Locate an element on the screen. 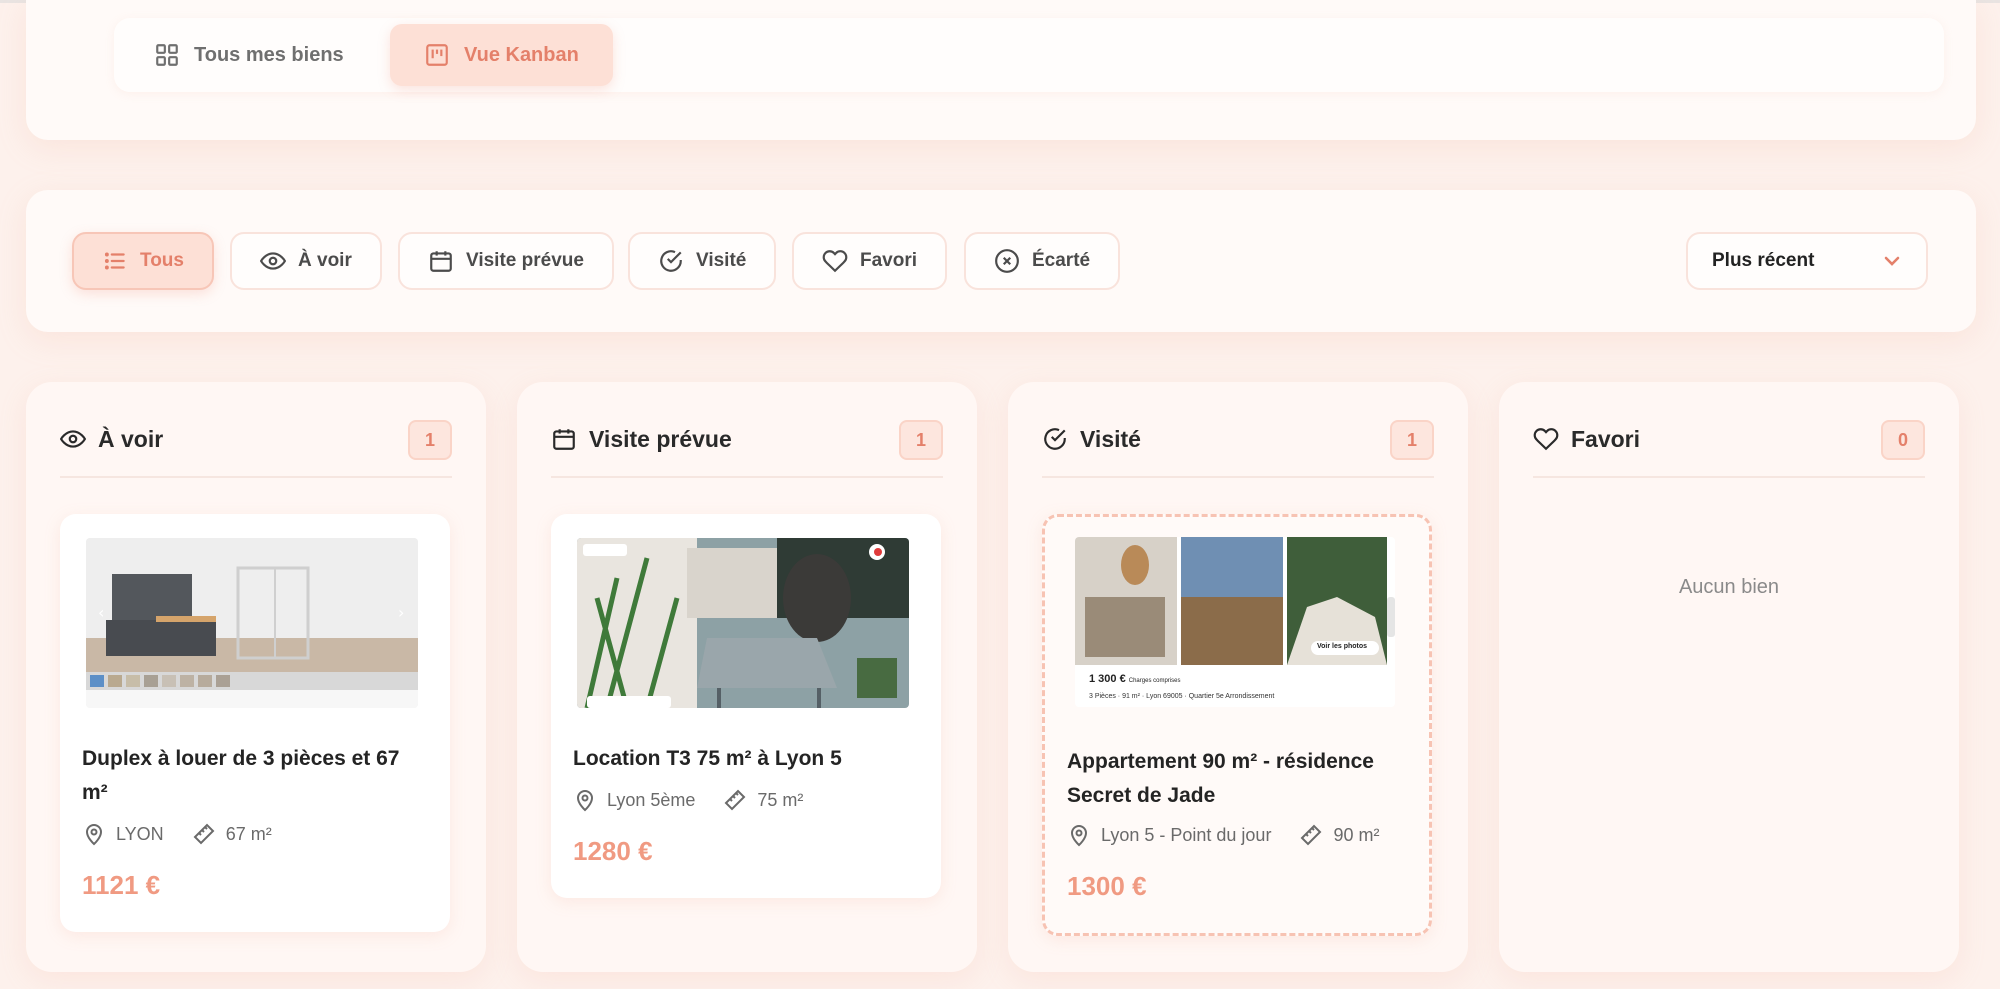 The height and width of the screenshot is (989, 2000). view-kanban-label: Vue Kanban is located at coordinates (521, 54).